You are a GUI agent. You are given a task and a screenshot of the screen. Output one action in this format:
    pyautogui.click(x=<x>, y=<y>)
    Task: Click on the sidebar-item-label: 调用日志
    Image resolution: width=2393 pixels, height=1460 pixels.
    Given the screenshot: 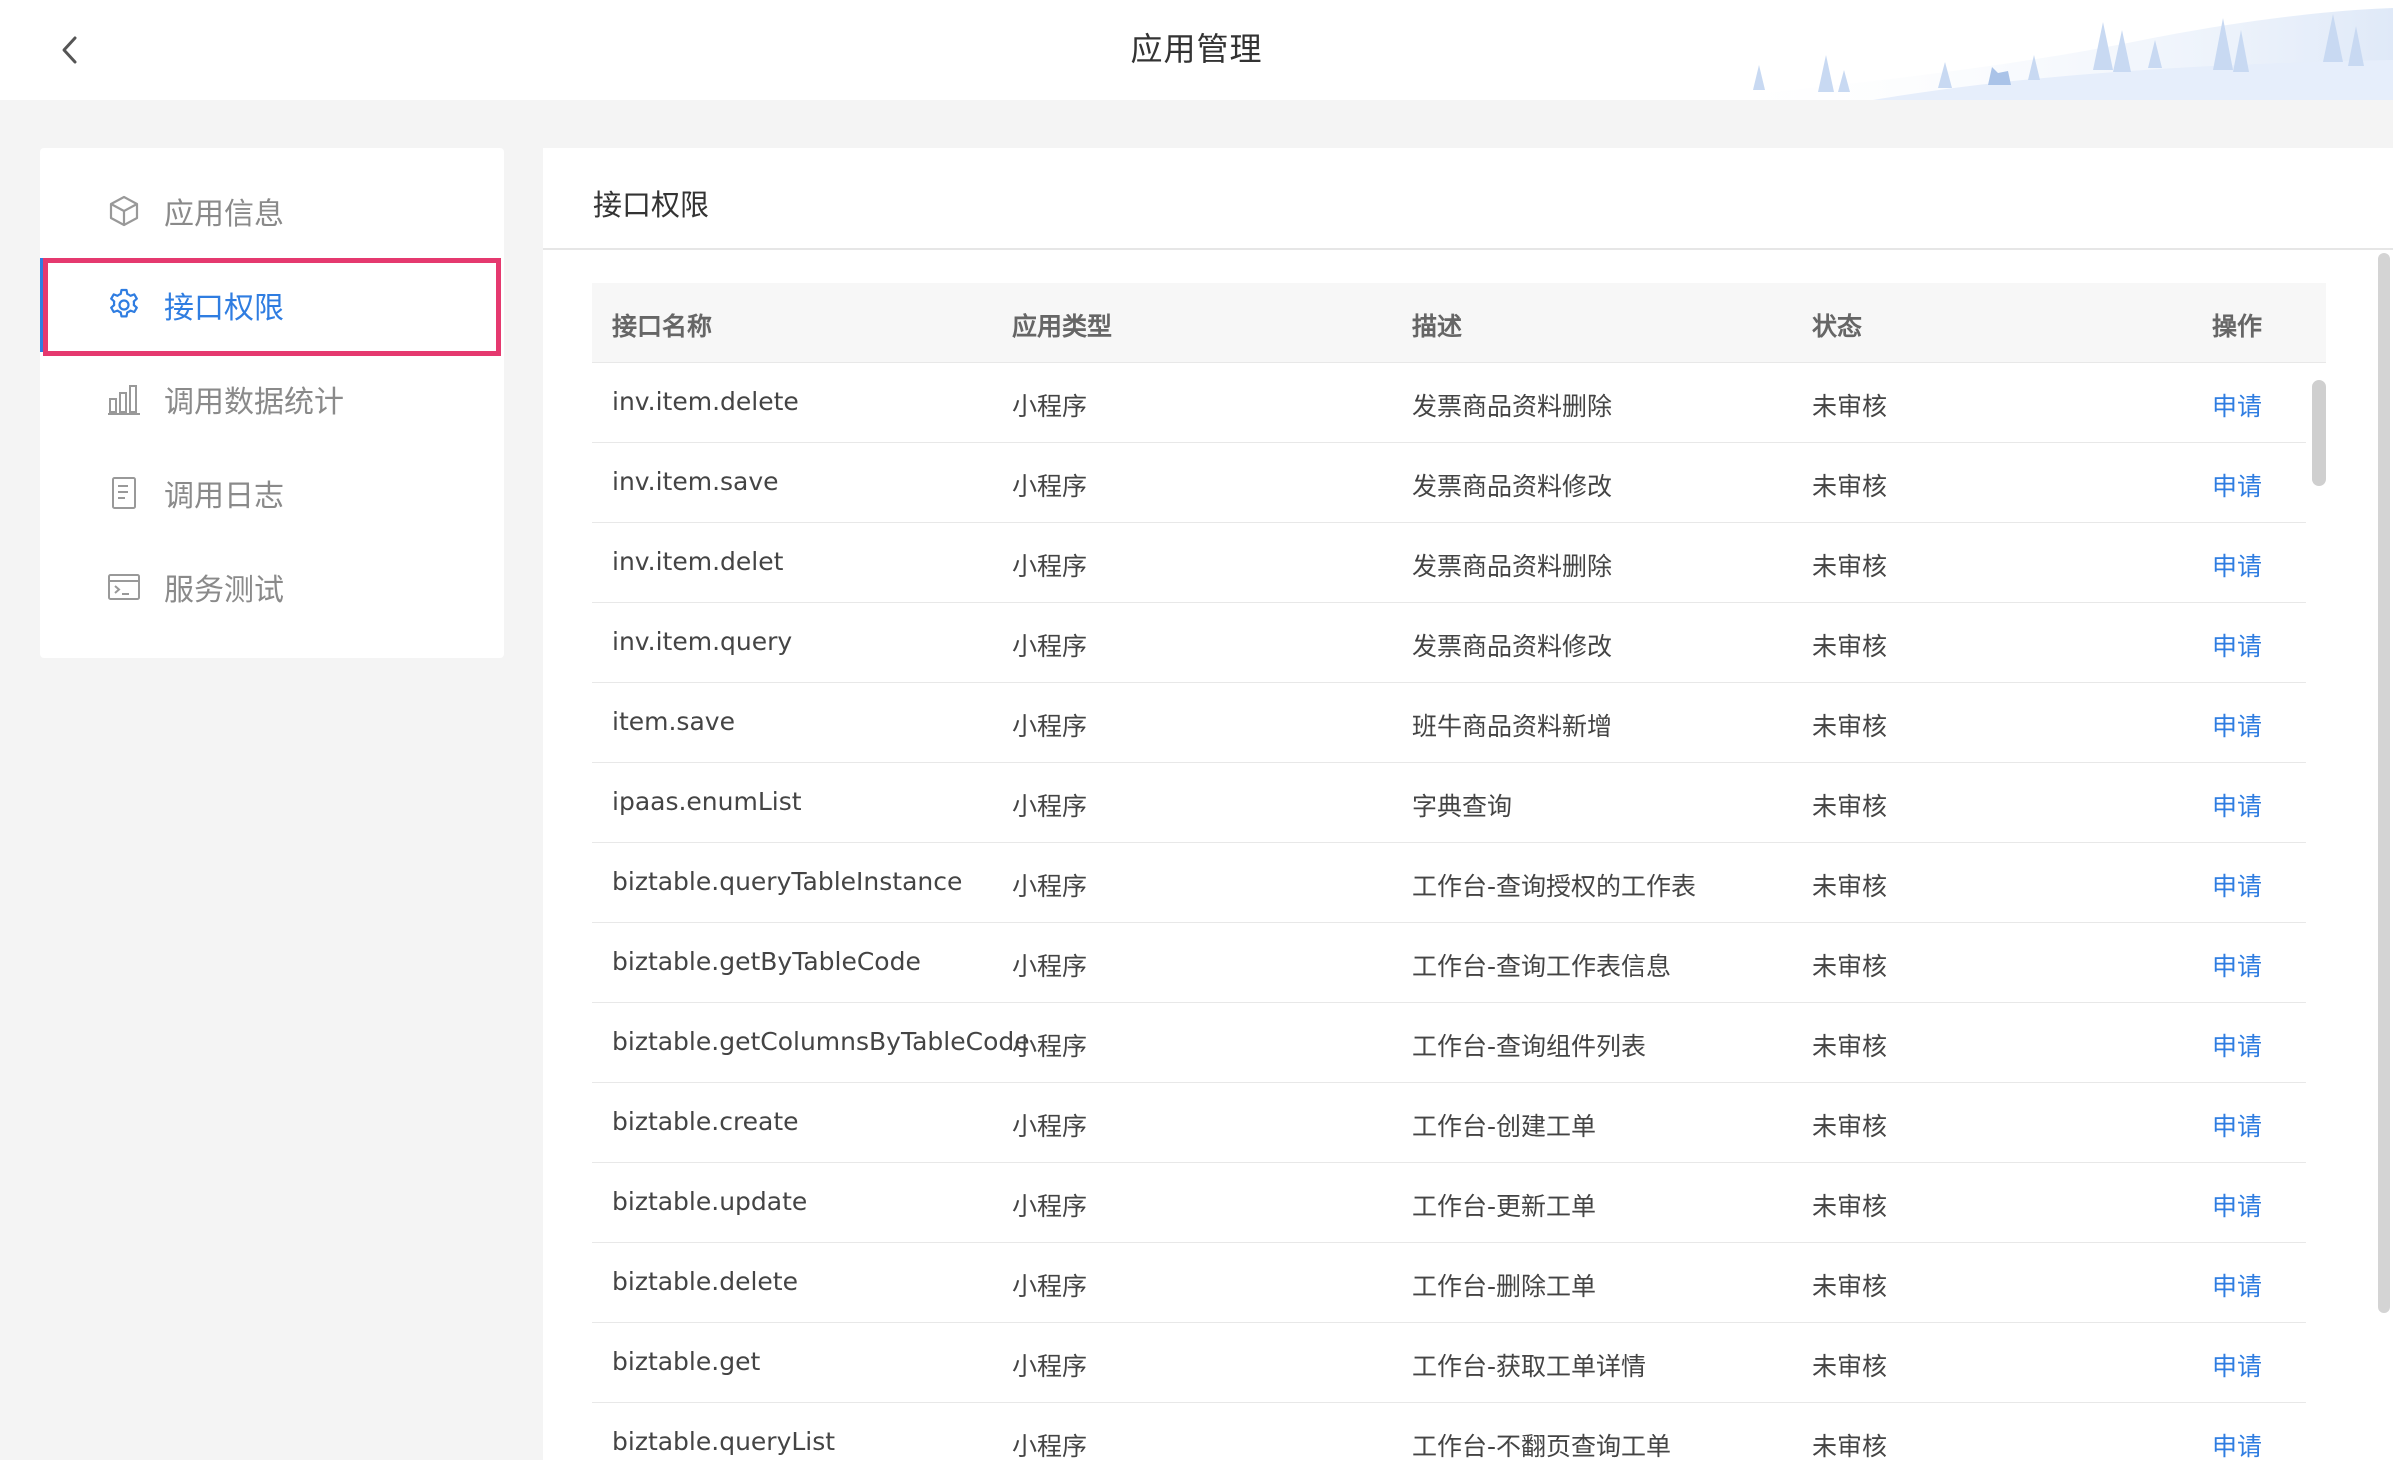 What is the action you would take?
    pyautogui.click(x=224, y=496)
    